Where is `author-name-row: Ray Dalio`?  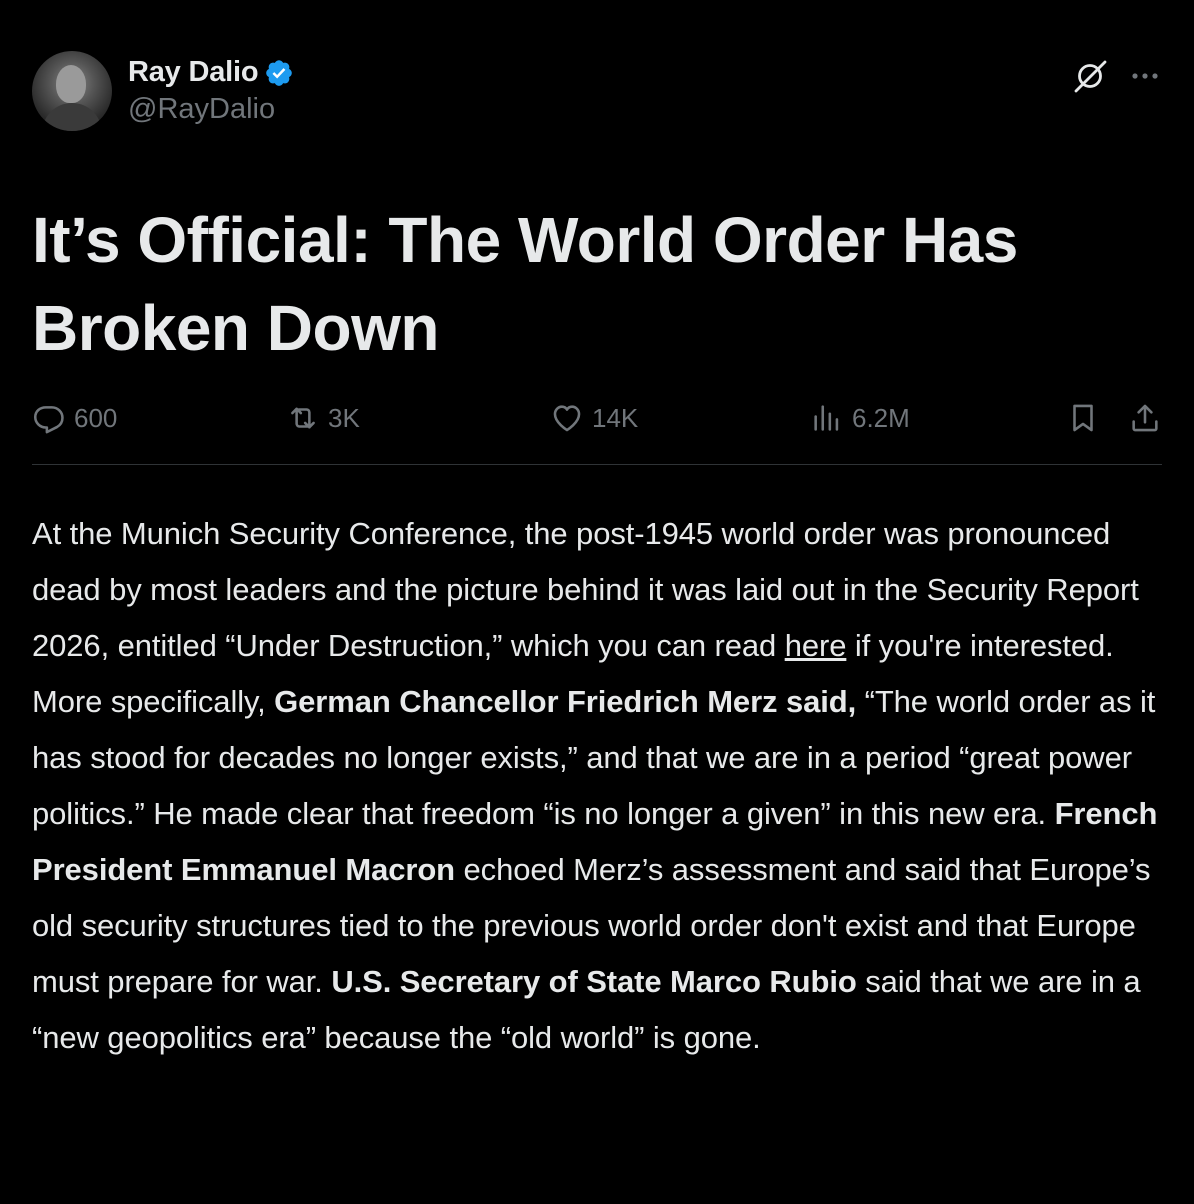
author-name-row: Ray Dalio is located at coordinates (211, 72).